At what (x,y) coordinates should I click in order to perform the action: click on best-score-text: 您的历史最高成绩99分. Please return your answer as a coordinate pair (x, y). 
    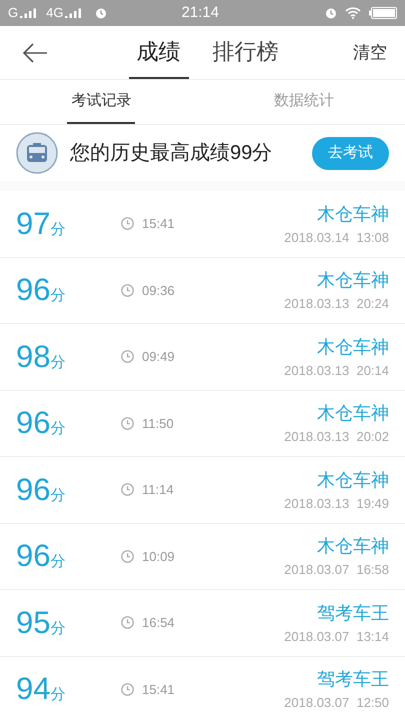
    Looking at the image, I should click on (172, 153).